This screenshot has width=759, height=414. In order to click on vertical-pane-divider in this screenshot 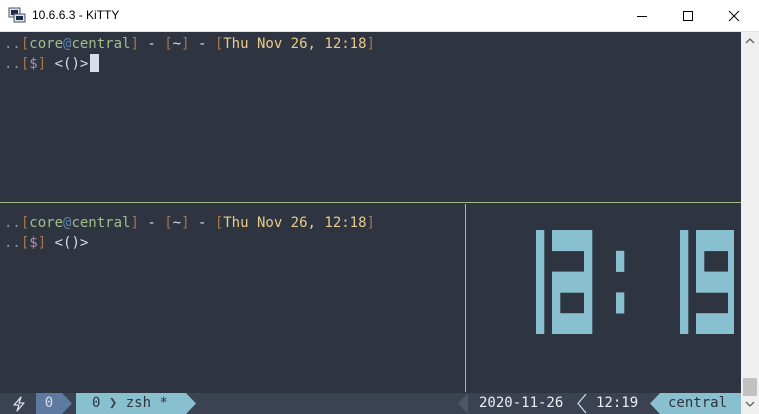, I will do `click(465, 298)`.